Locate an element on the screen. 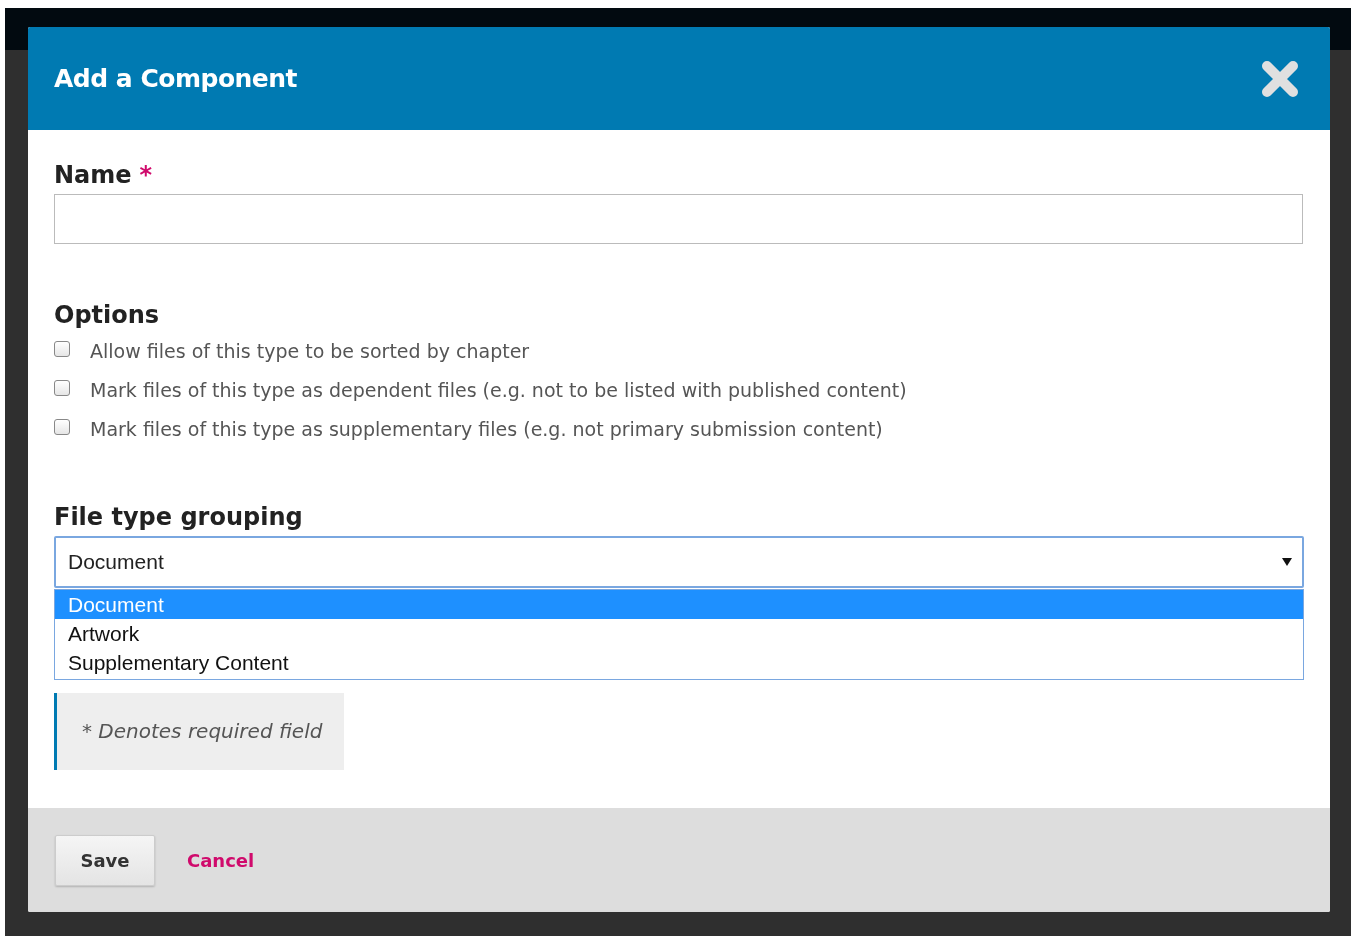 The width and height of the screenshot is (1351, 936). section-heading: Options is located at coordinates (107, 315).